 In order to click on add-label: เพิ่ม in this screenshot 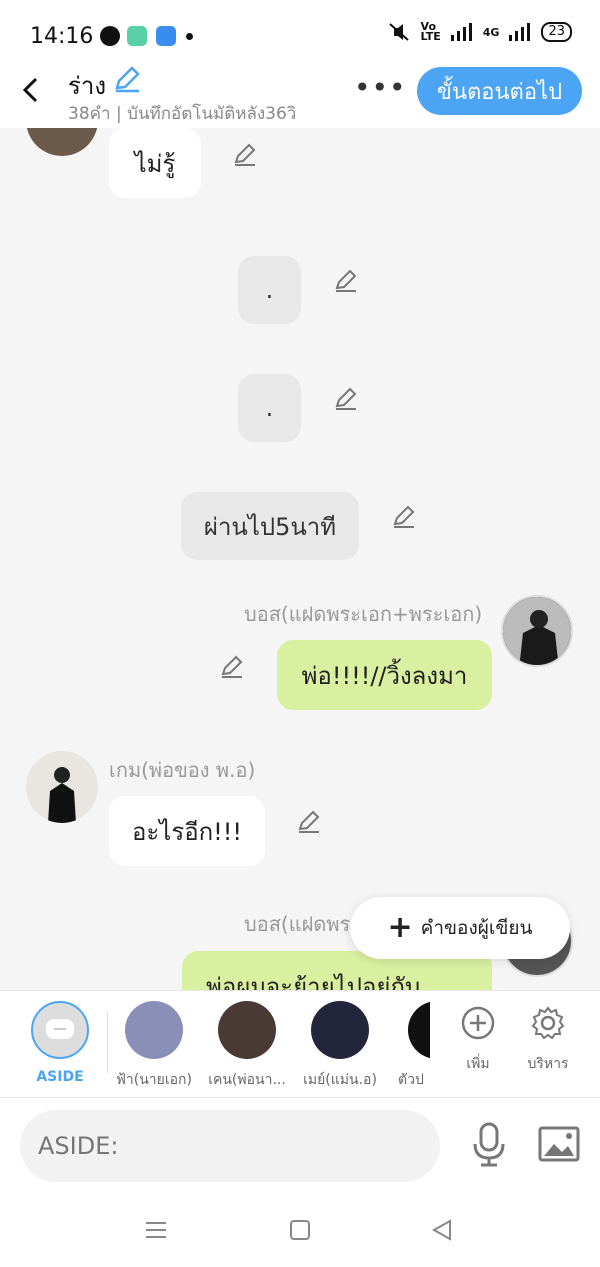, I will do `click(478, 1064)`.